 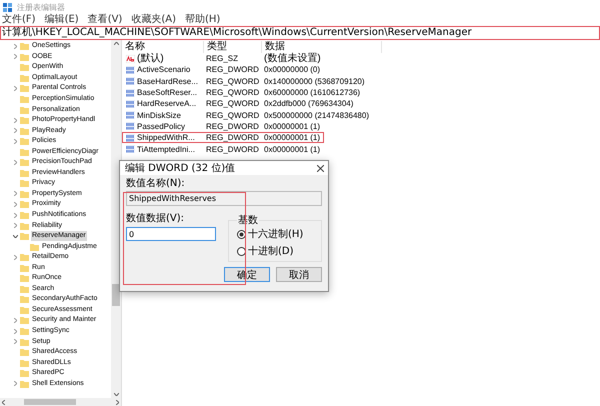 I want to click on value-data: 0x2ddfb000 (769634304), so click(x=308, y=103).